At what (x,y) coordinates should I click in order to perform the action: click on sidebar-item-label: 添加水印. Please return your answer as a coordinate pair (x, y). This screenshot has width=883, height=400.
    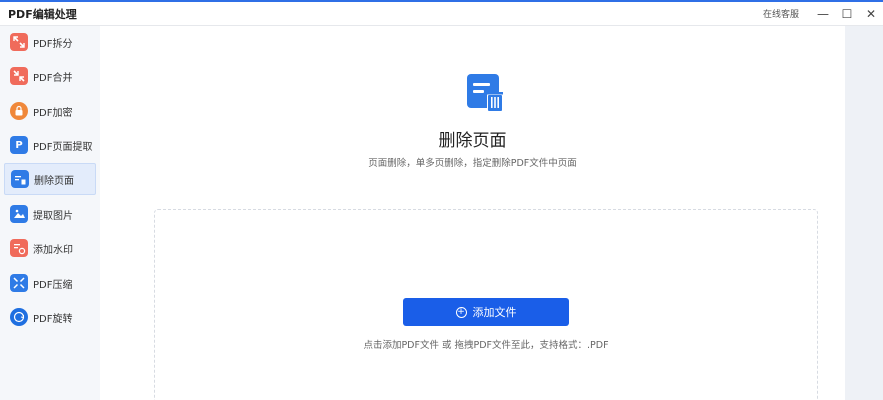
    Looking at the image, I should click on (53, 250).